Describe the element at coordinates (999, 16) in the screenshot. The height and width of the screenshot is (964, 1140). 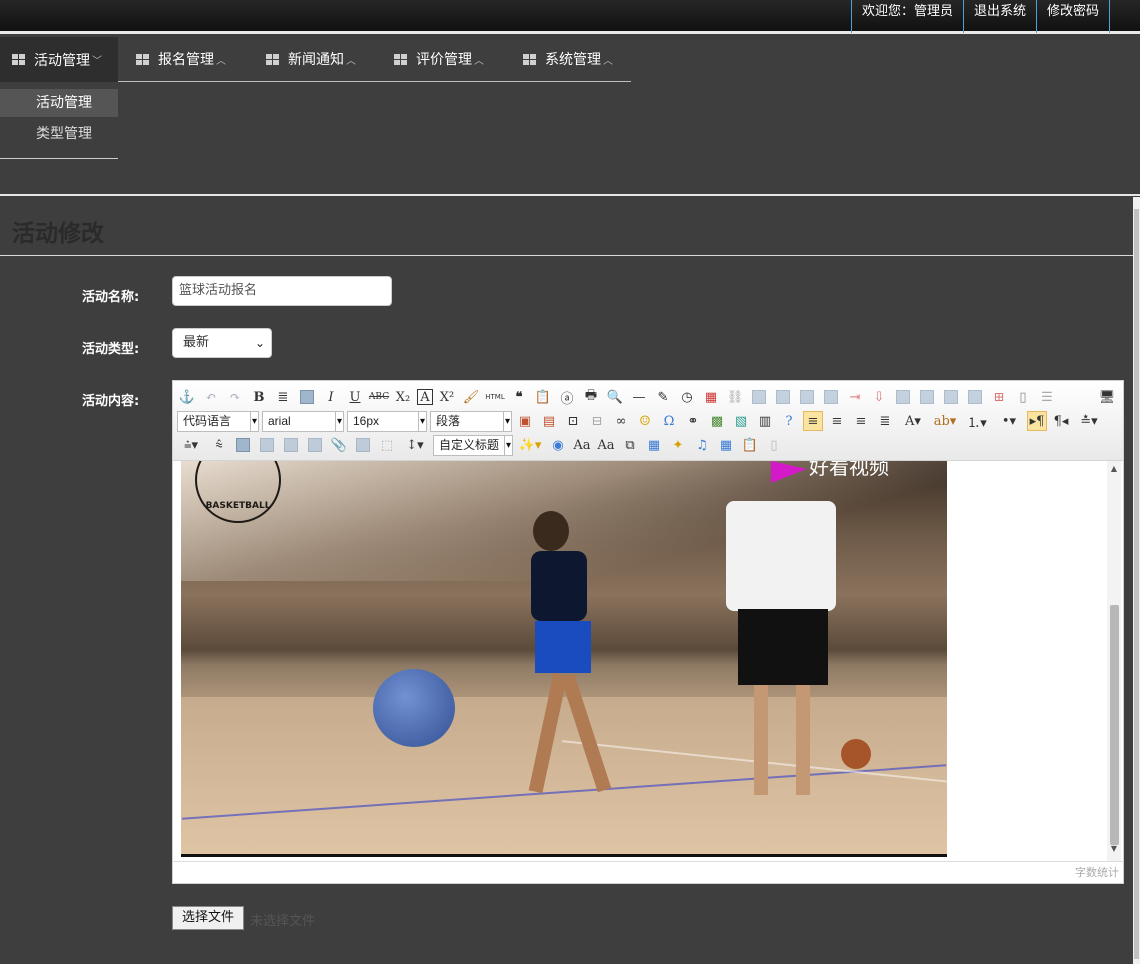
I see `logout-link: 退出系统` at that location.